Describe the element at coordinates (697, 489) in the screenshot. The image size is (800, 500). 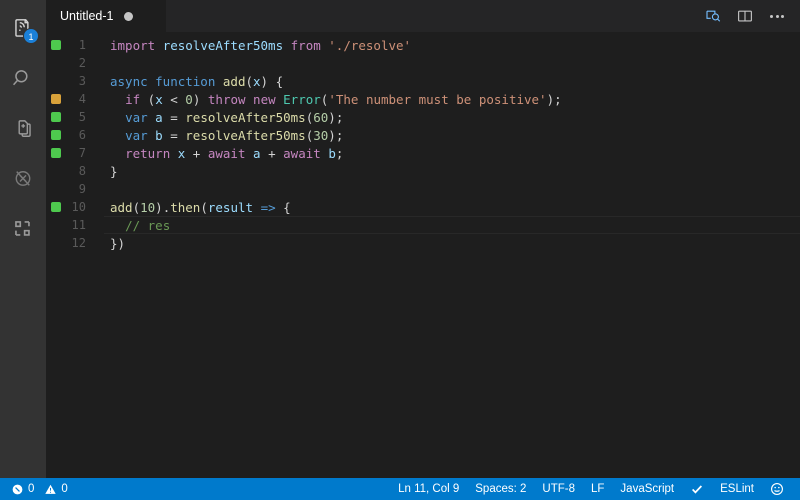
I see `checkmark-status` at that location.